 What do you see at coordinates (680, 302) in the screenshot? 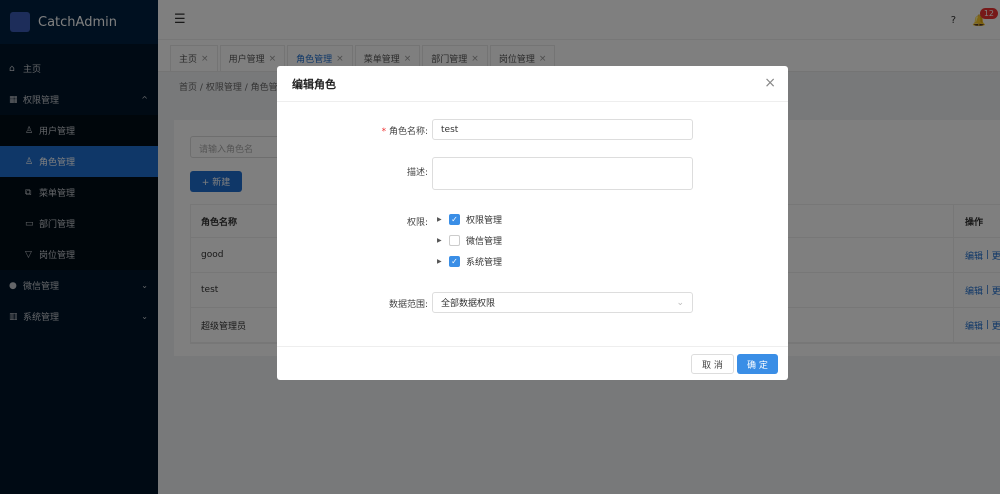
I see `chevron-down-icon: ⌄` at bounding box center [680, 302].